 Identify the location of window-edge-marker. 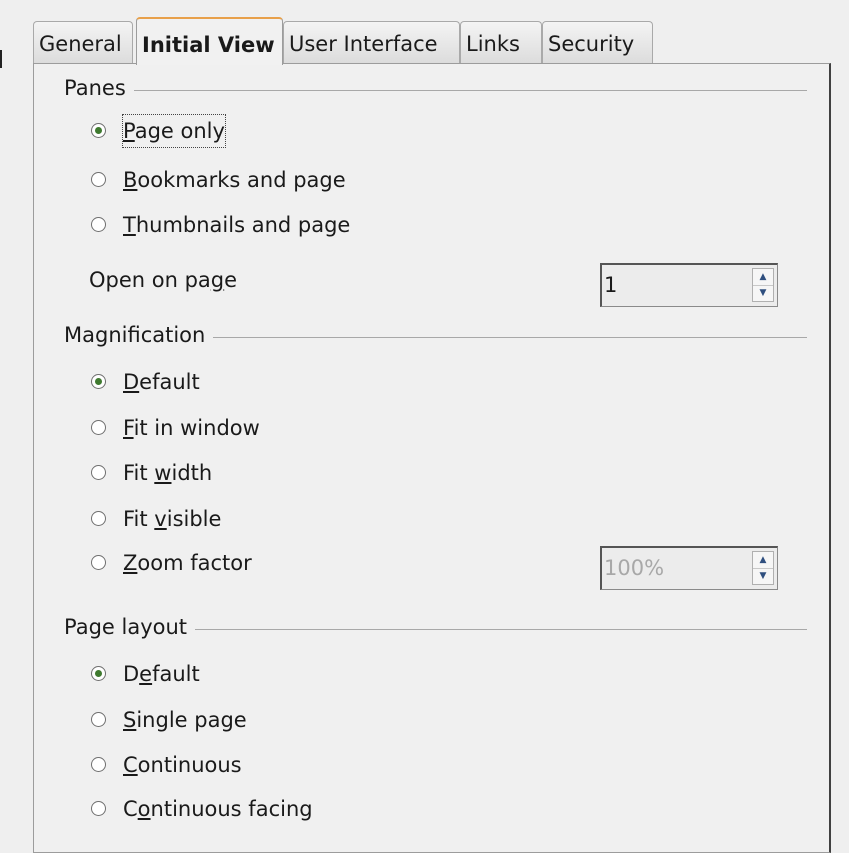
(1, 59).